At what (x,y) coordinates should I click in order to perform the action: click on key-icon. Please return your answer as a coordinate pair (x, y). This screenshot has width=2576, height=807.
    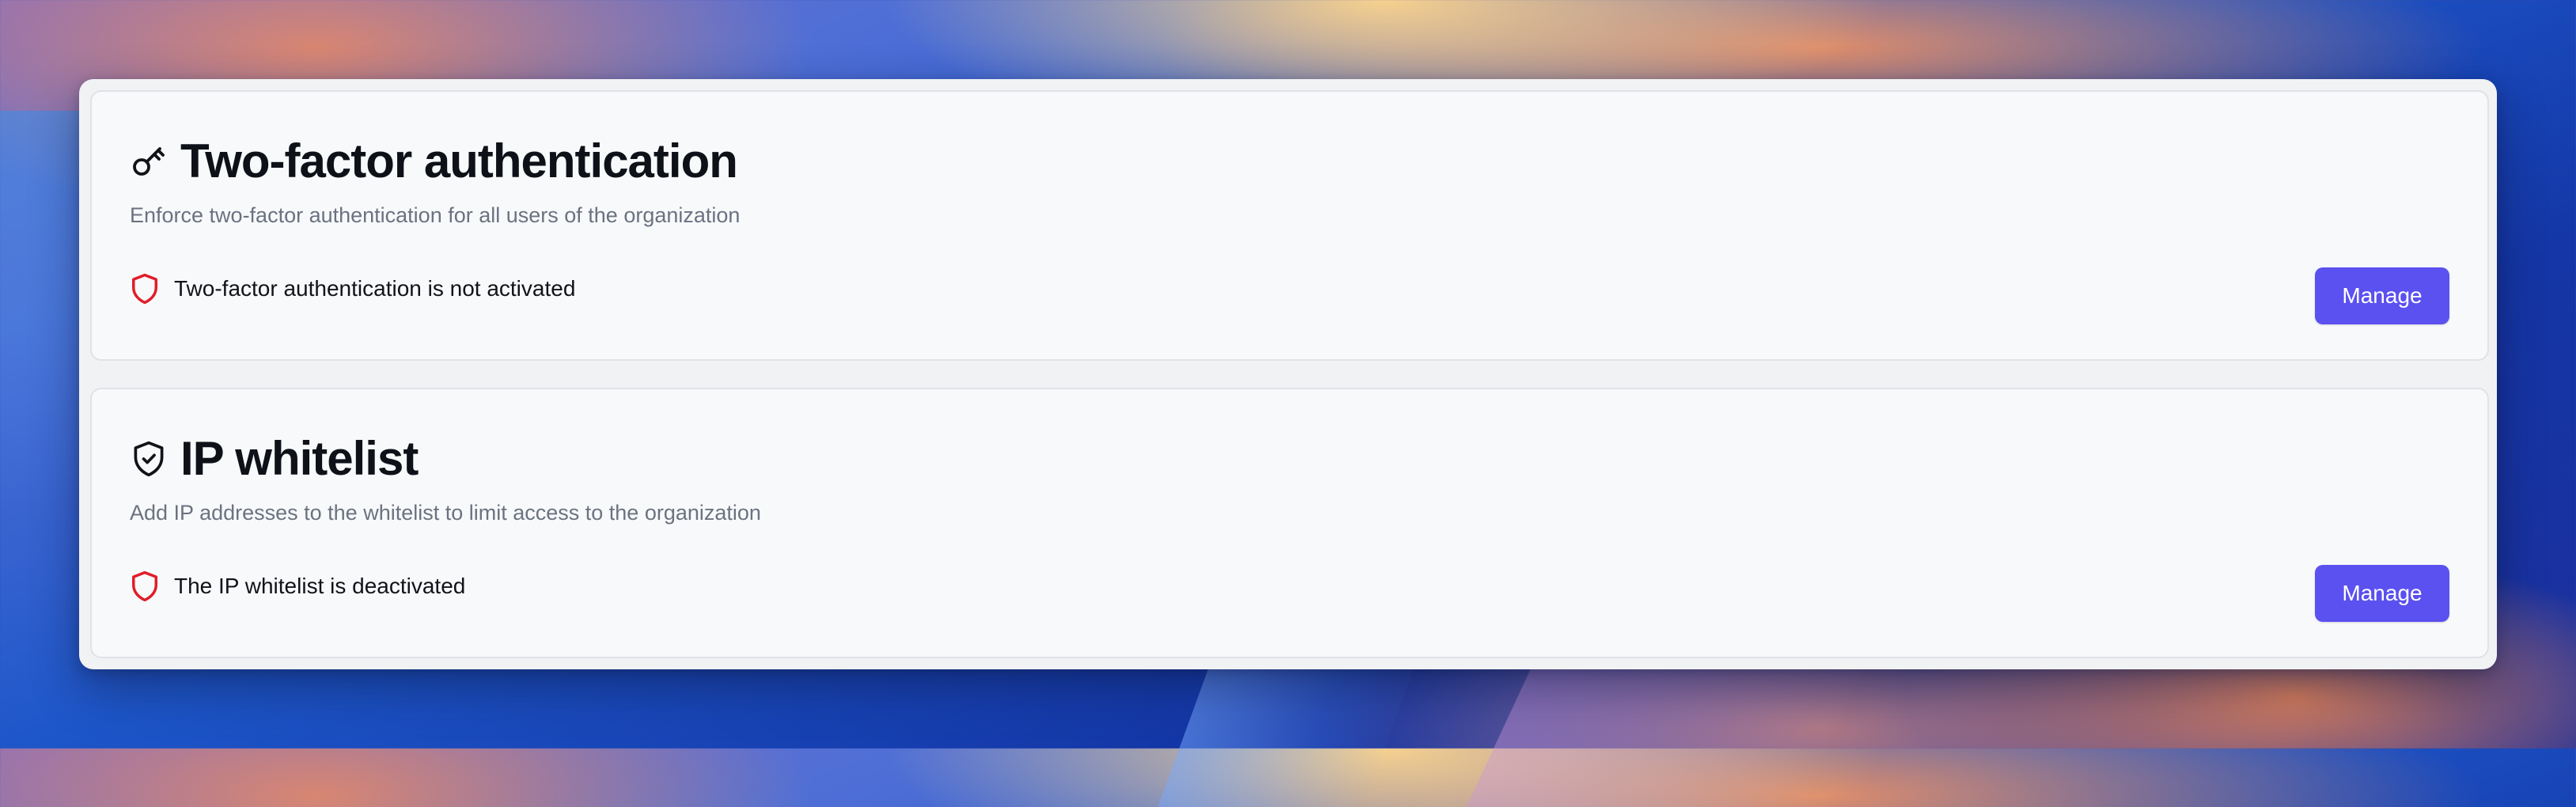
    Looking at the image, I should click on (149, 161).